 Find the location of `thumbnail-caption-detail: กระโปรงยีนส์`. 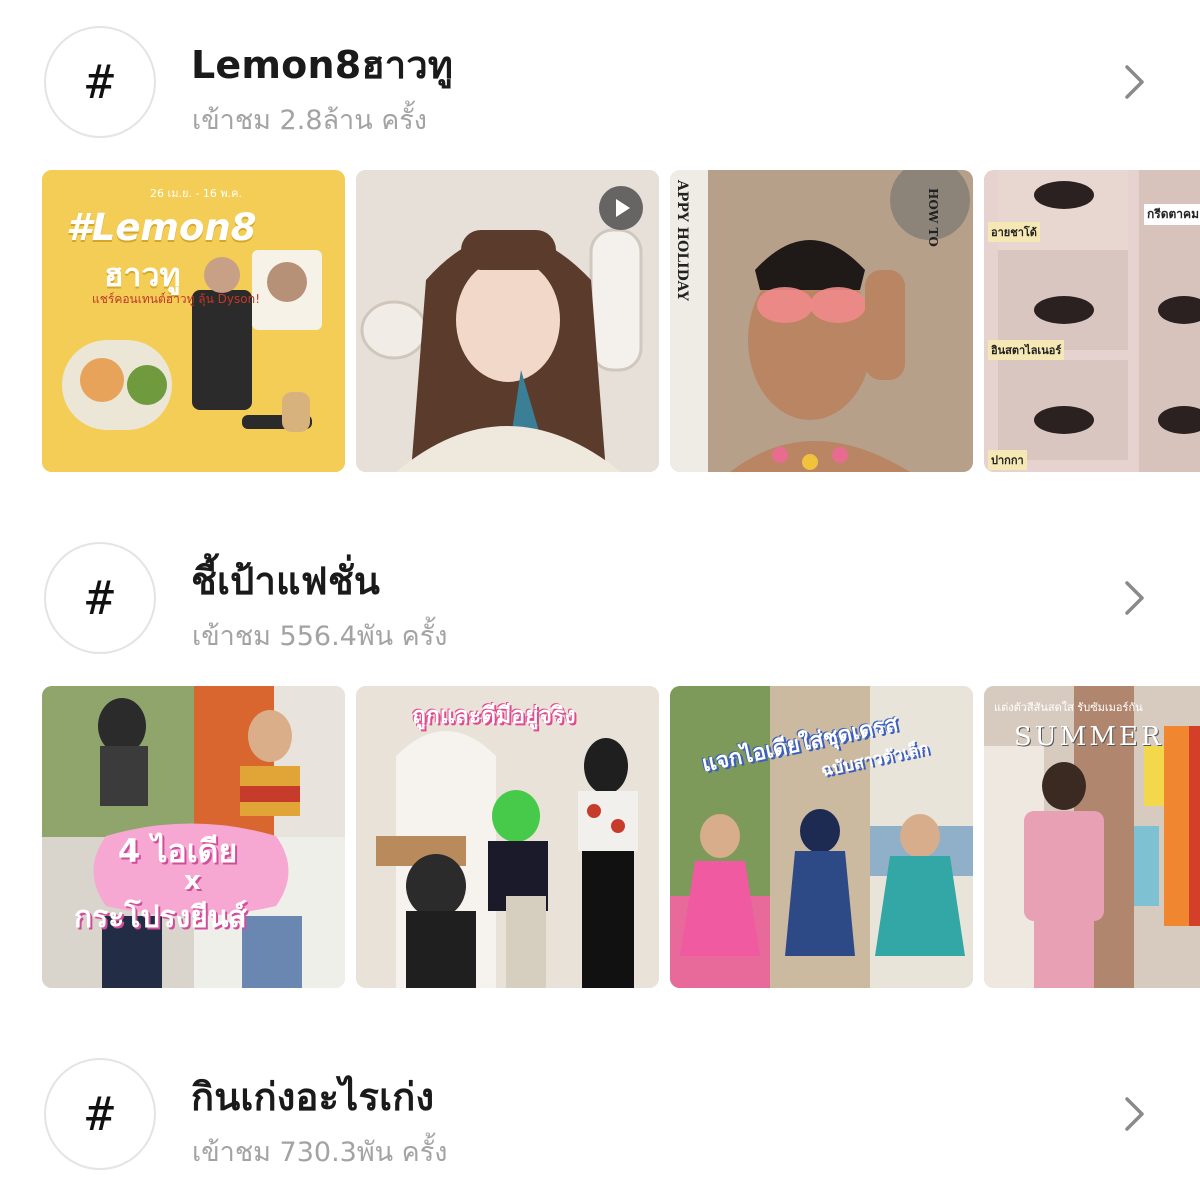

thumbnail-caption-detail: กระโปรงยีนส์ is located at coordinates (160, 917).